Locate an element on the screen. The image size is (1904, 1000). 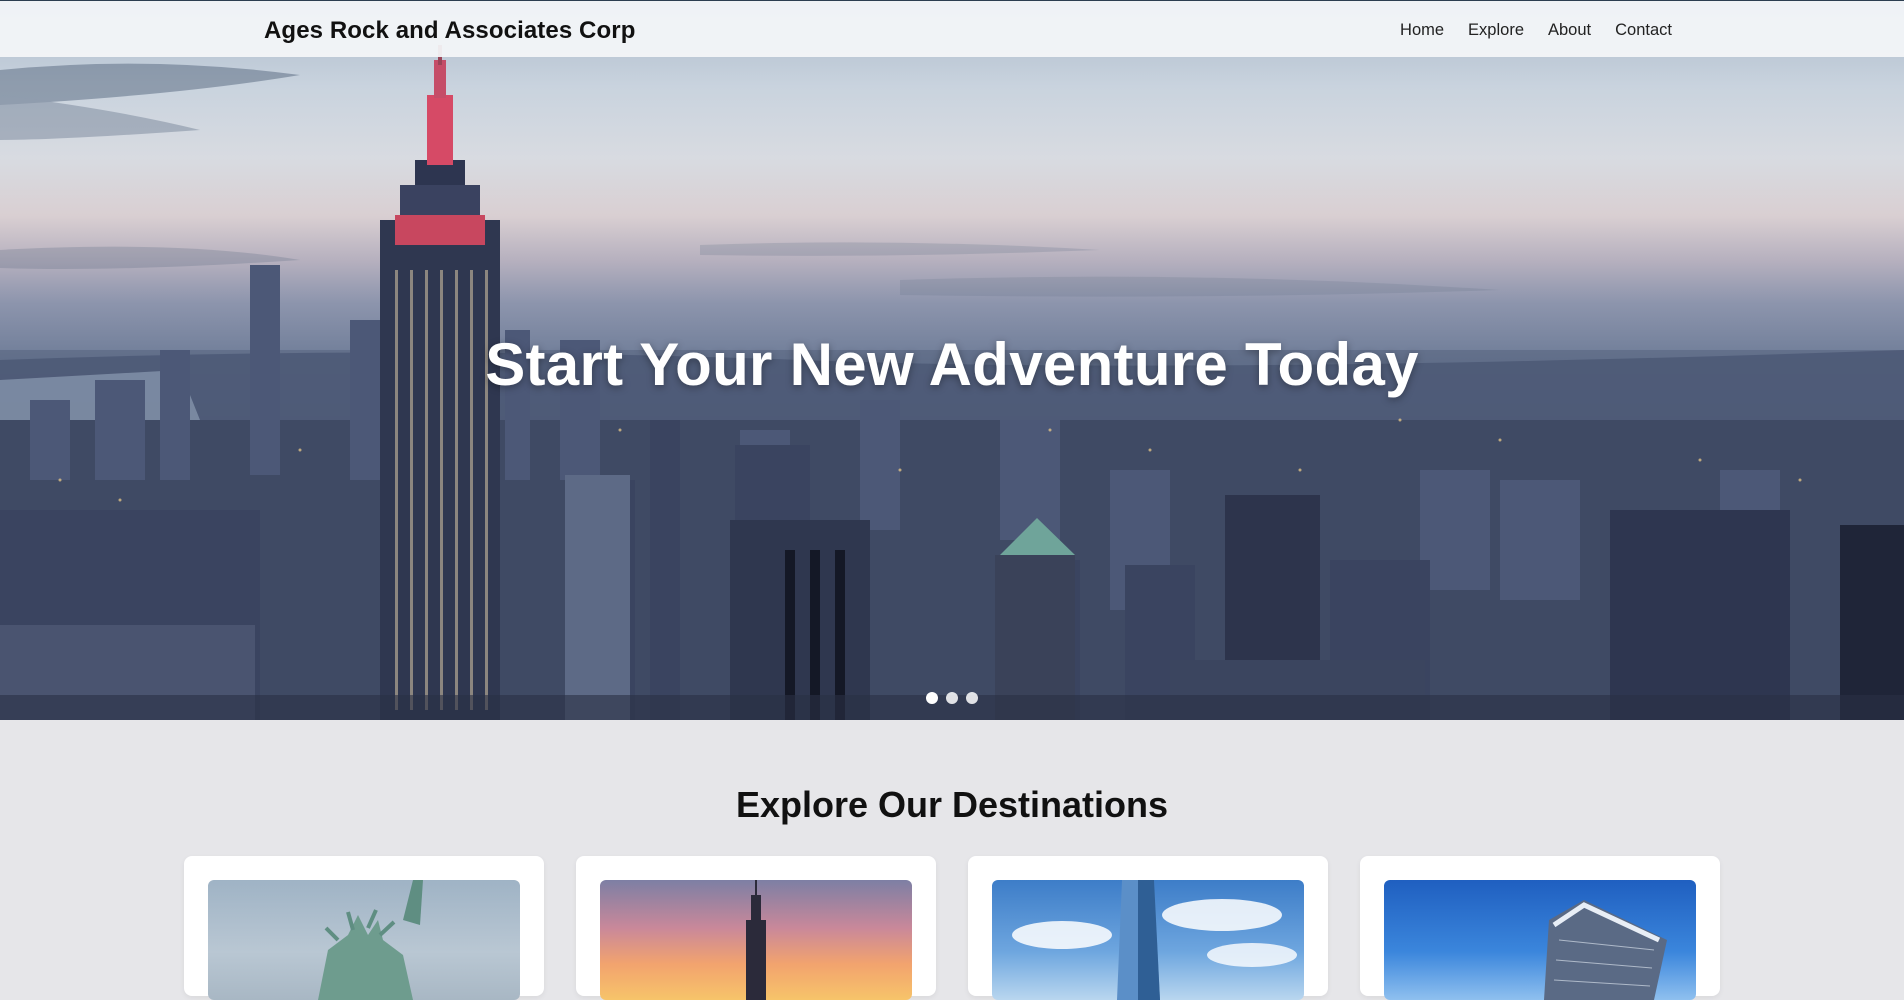
nav-links: Home Explore About Contact is located at coordinates (1536, 30).